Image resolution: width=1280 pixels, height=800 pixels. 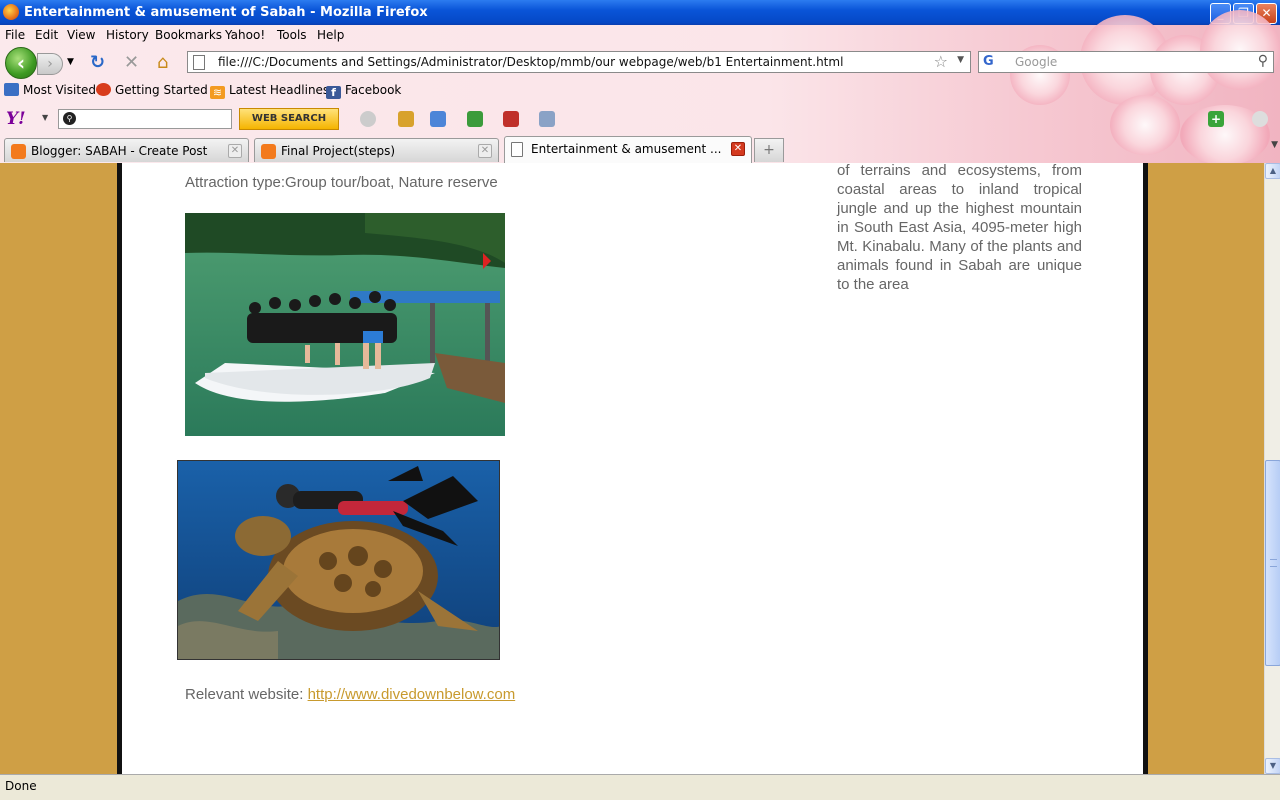 I want to click on back-arrow-icon: ‹, so click(x=21, y=63).